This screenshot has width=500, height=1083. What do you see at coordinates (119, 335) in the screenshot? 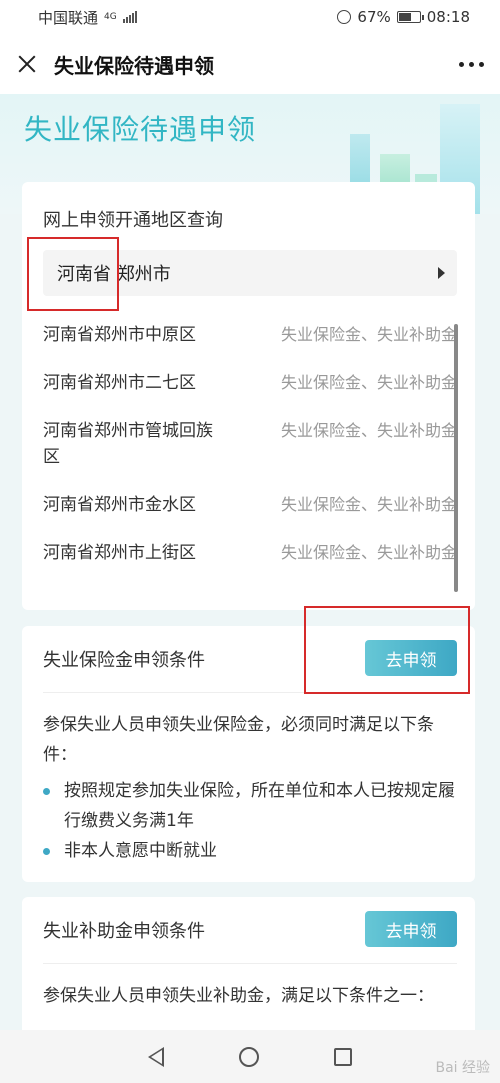
I see `district-name: 河南省郑州市中原区` at bounding box center [119, 335].